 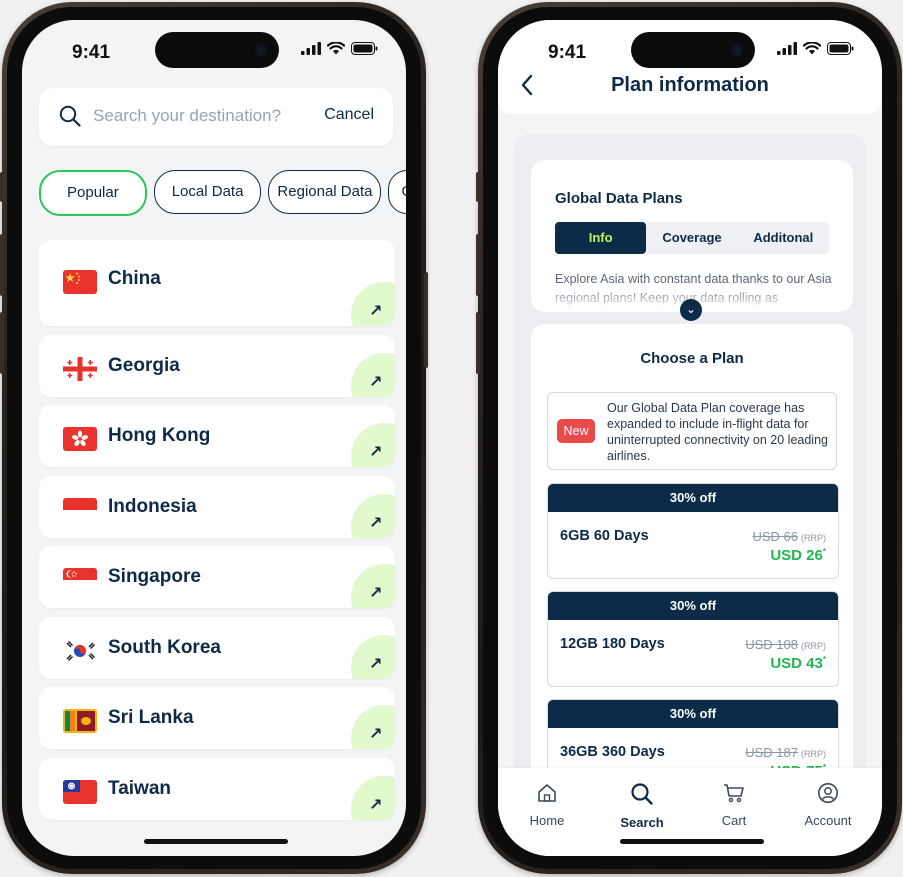 What do you see at coordinates (734, 805) in the screenshot?
I see `tab-cart: Cart` at bounding box center [734, 805].